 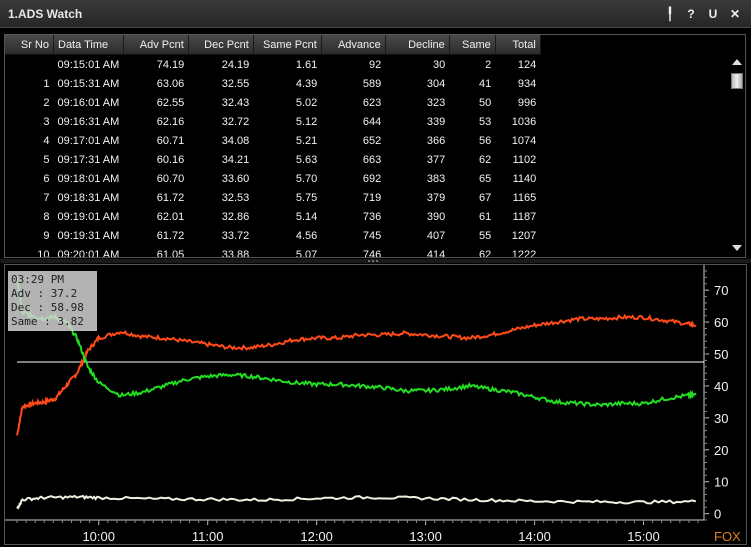 What do you see at coordinates (306, 140) in the screenshot?
I see `table-cell: 5.21` at bounding box center [306, 140].